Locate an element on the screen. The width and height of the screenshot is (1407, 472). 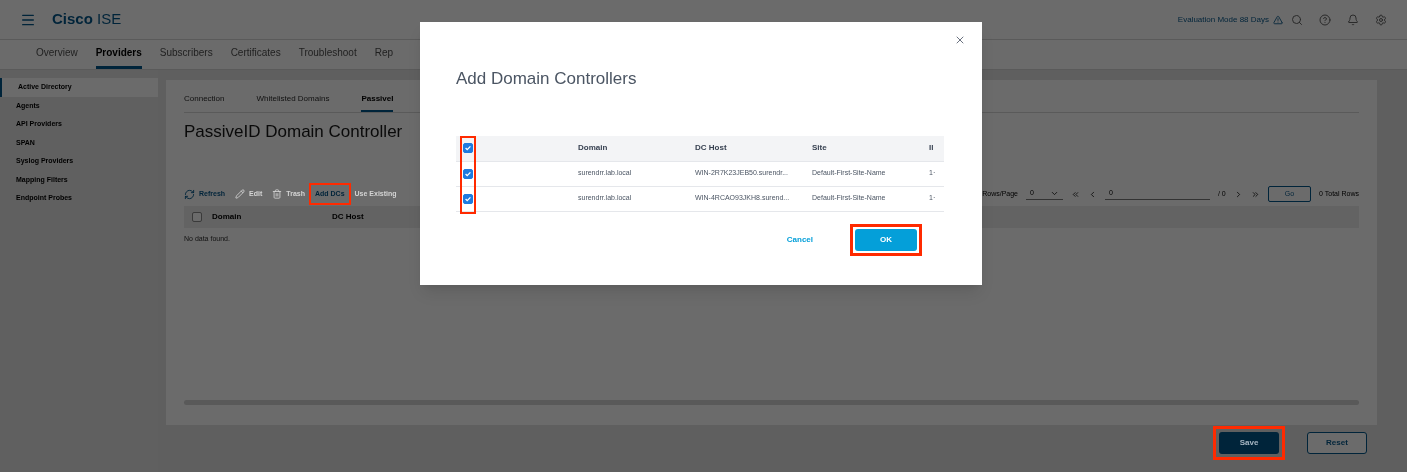
help-icon is located at coordinates (1325, 19).